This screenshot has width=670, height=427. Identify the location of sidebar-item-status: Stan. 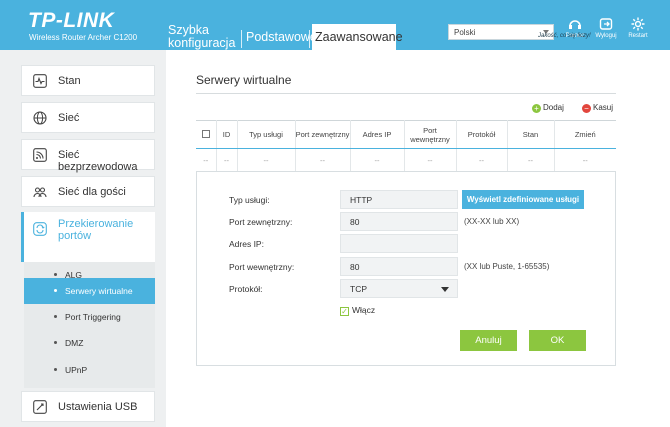
(88, 80).